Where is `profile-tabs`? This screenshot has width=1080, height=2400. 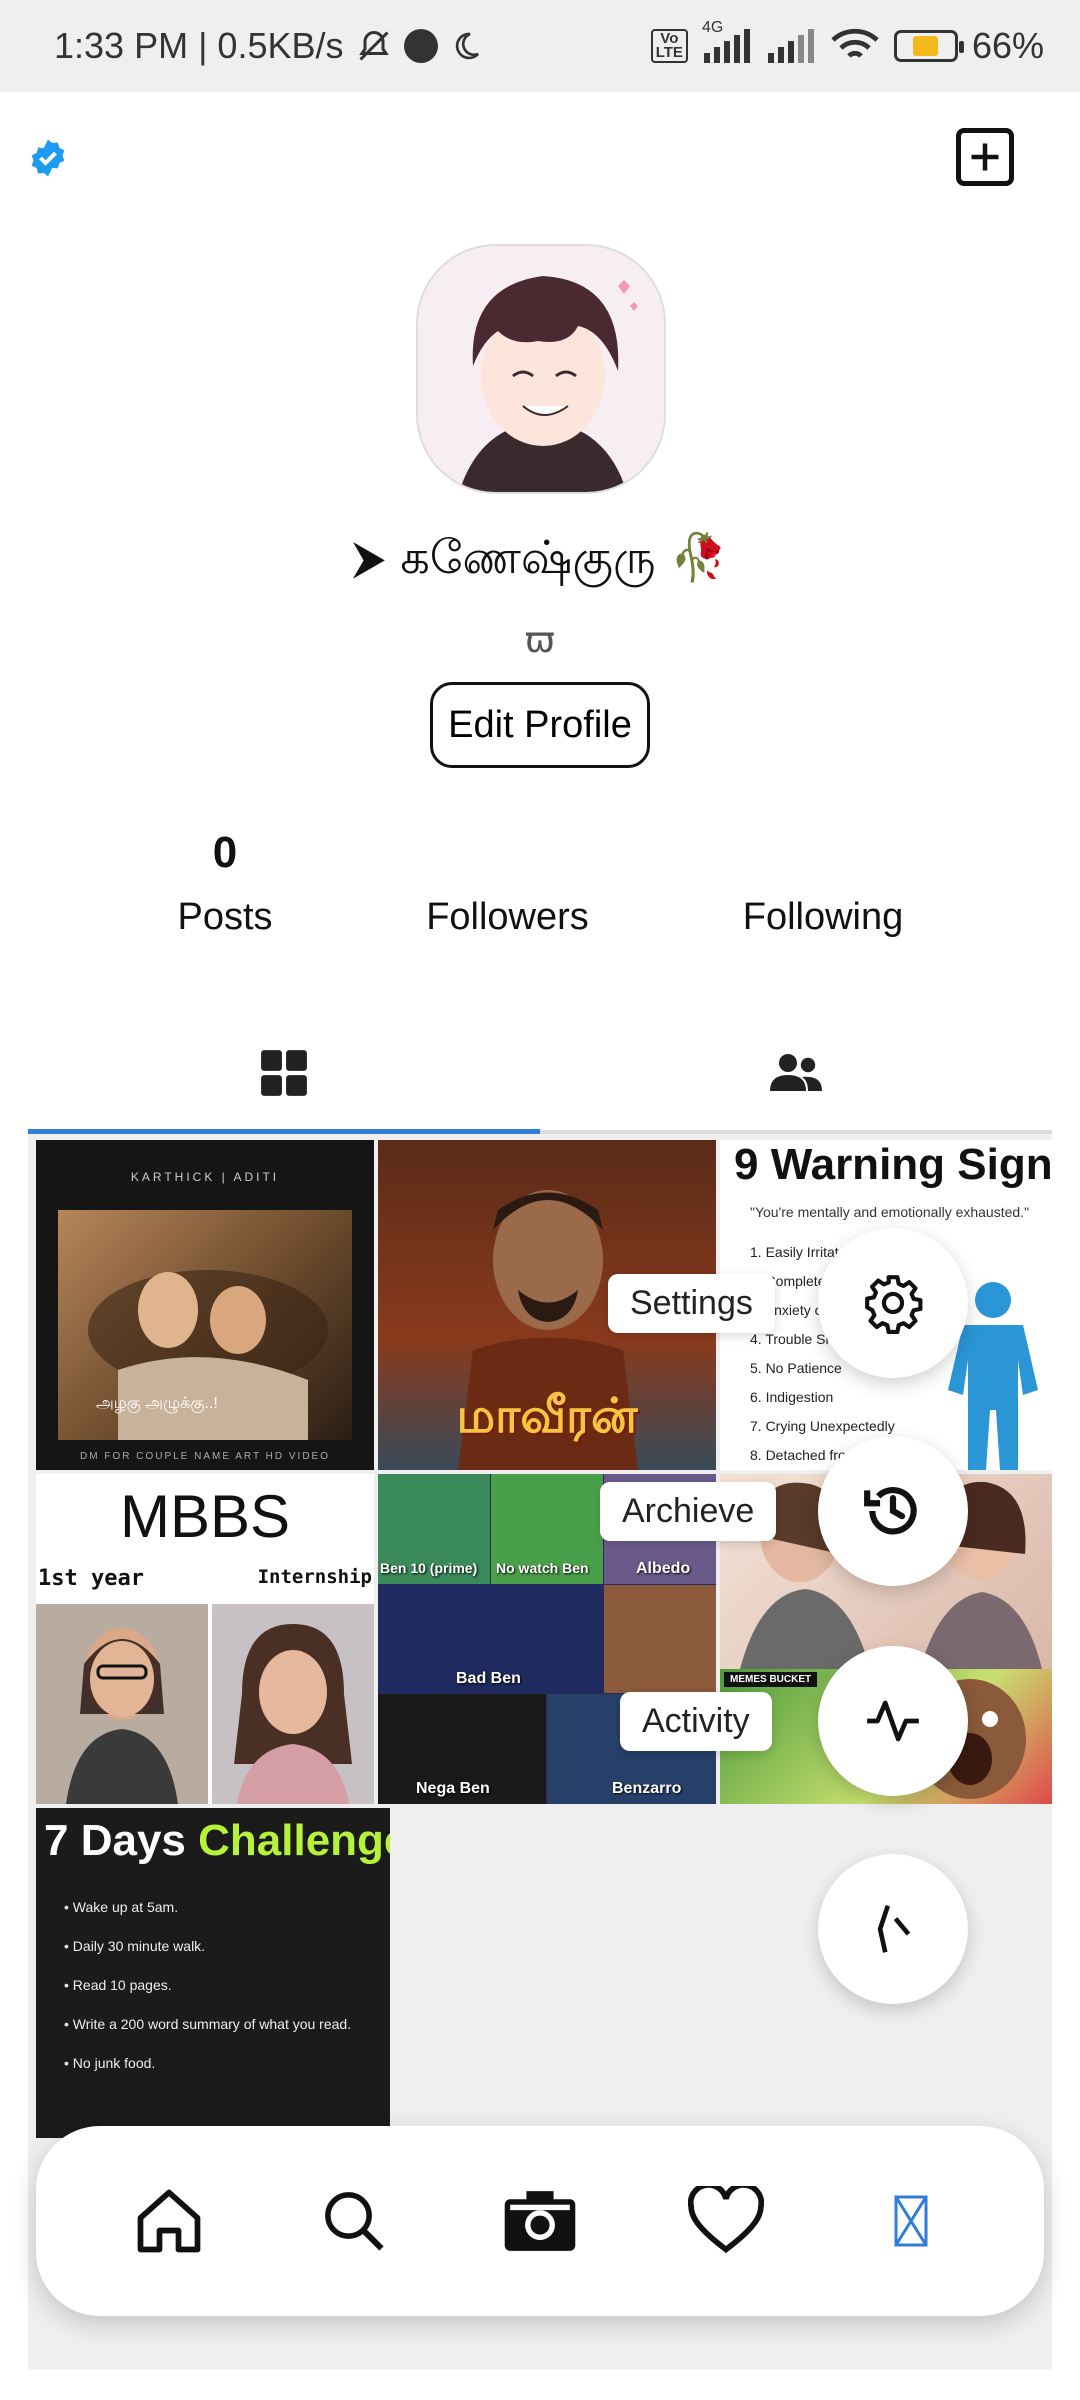
profile-tabs is located at coordinates (540, 1075).